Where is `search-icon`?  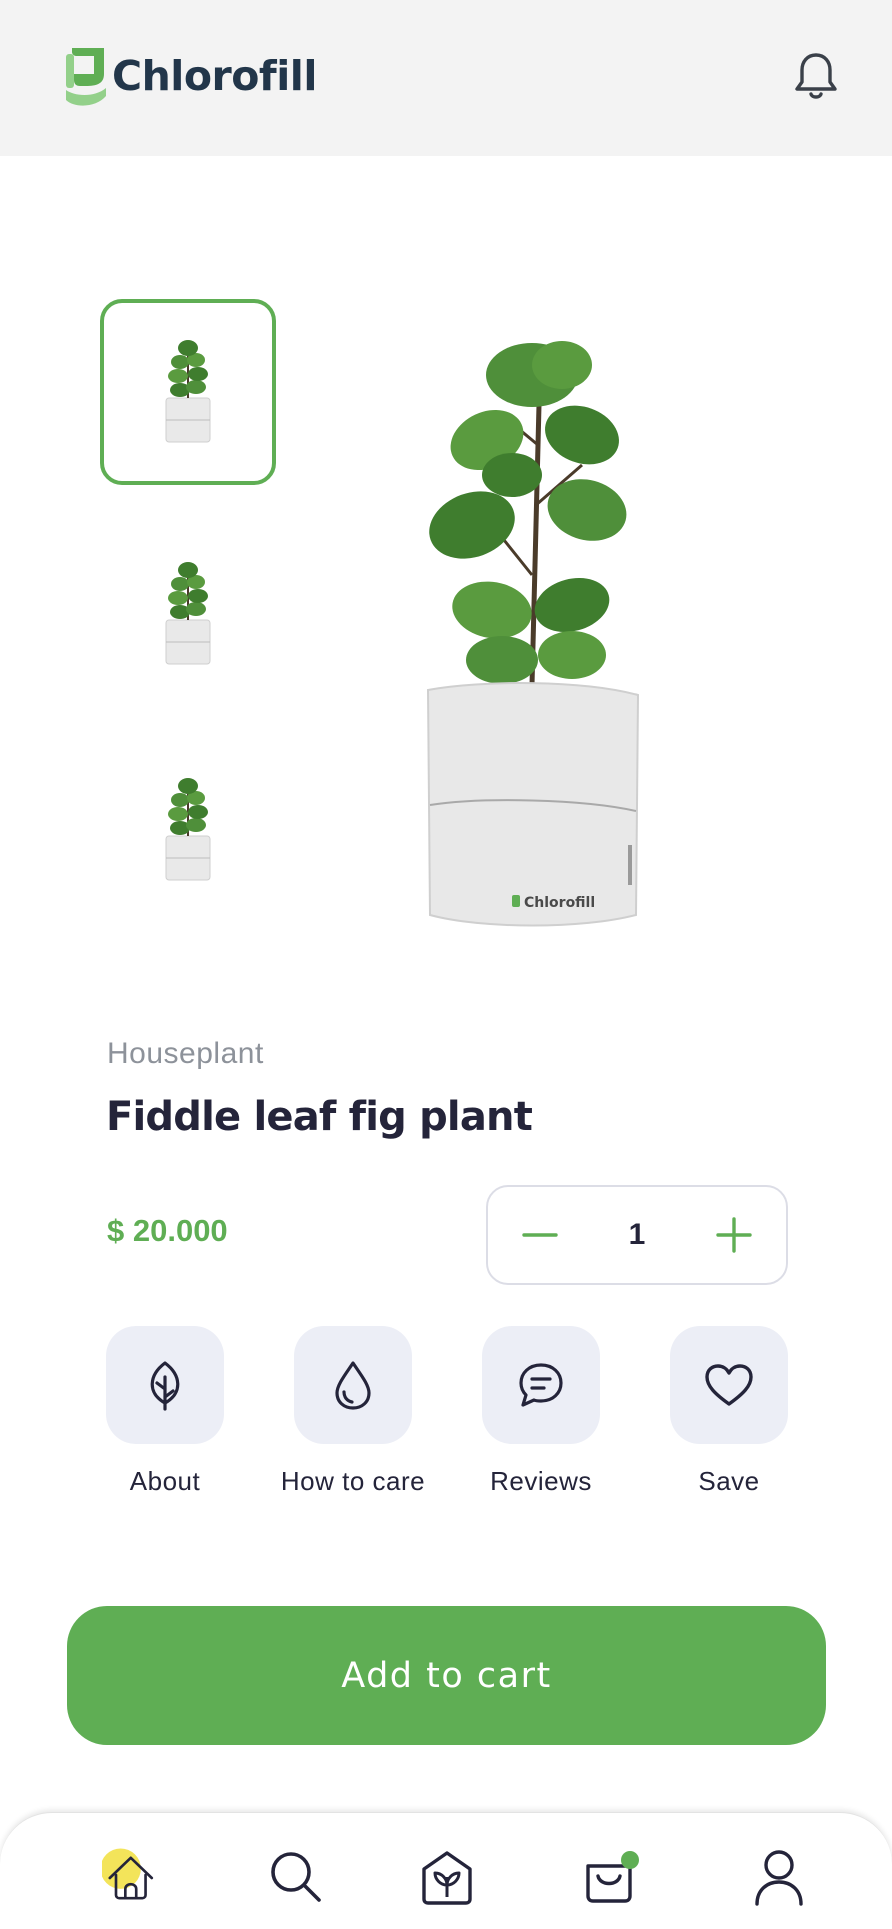 search-icon is located at coordinates (296, 1877).